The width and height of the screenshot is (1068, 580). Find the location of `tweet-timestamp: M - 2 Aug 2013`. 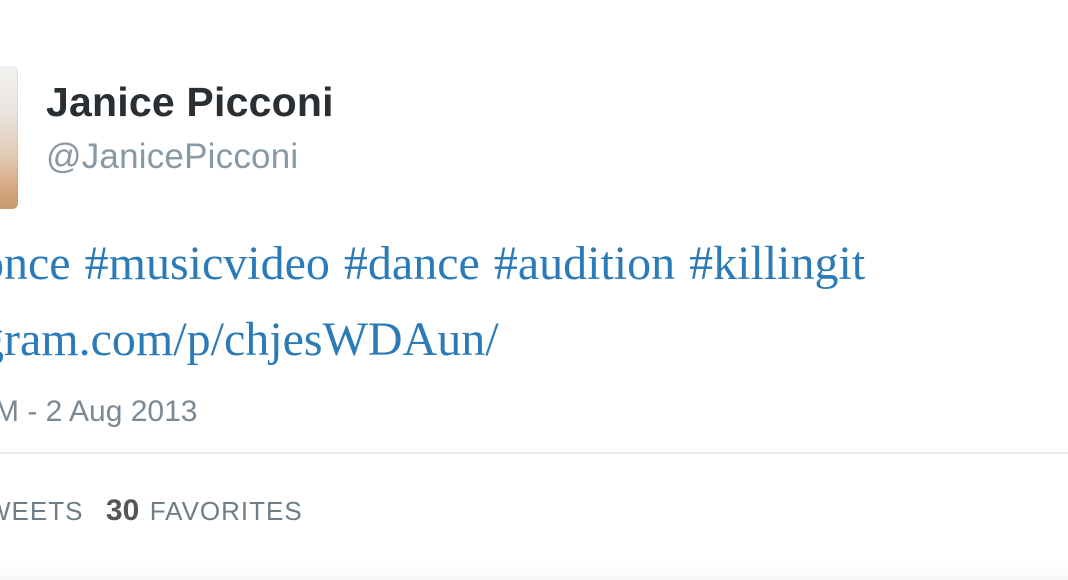

tweet-timestamp: M - 2 Aug 2013 is located at coordinates (98, 412).